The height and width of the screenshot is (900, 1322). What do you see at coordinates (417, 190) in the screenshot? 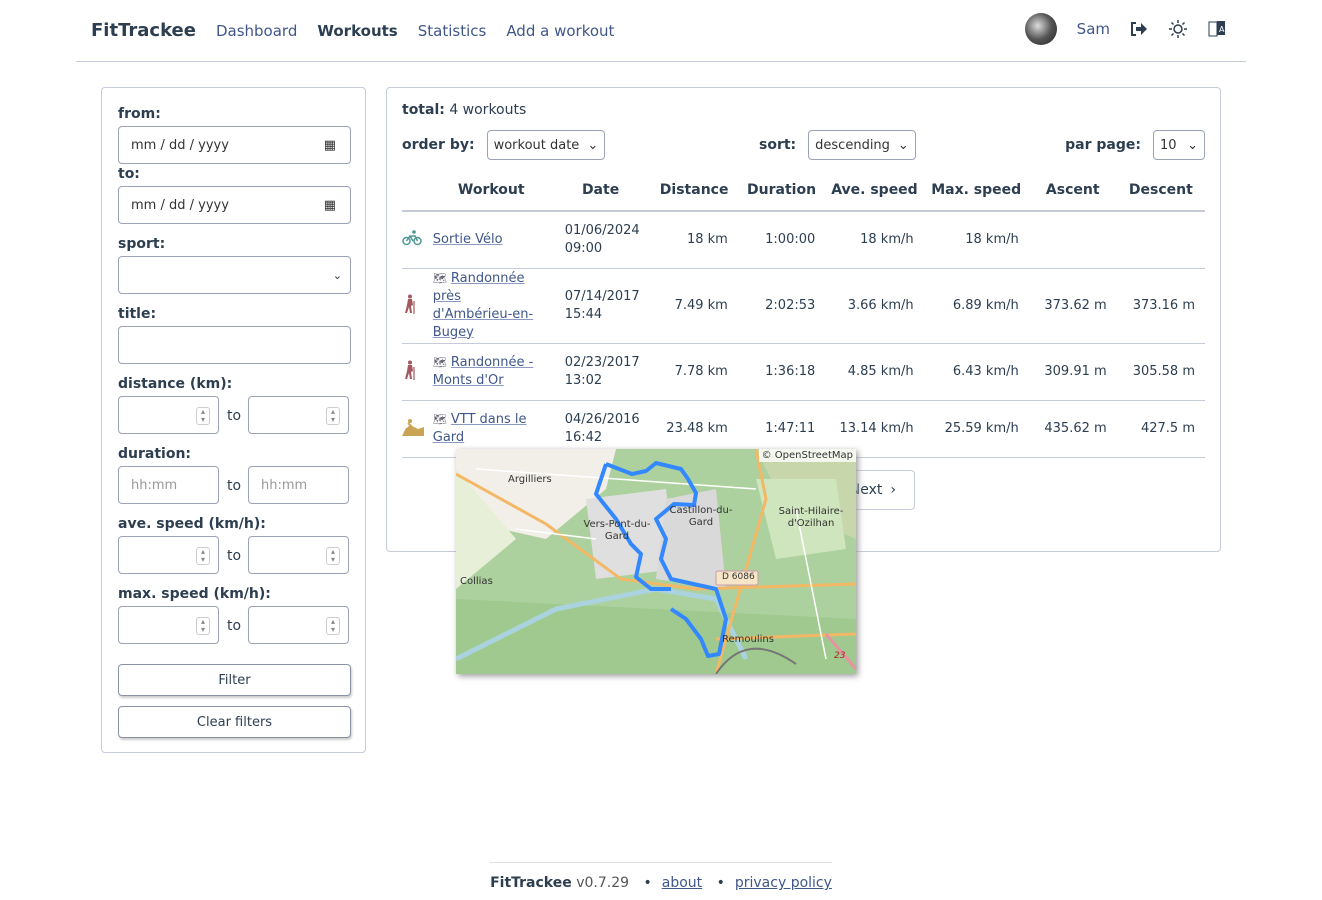
I see `col-icon` at bounding box center [417, 190].